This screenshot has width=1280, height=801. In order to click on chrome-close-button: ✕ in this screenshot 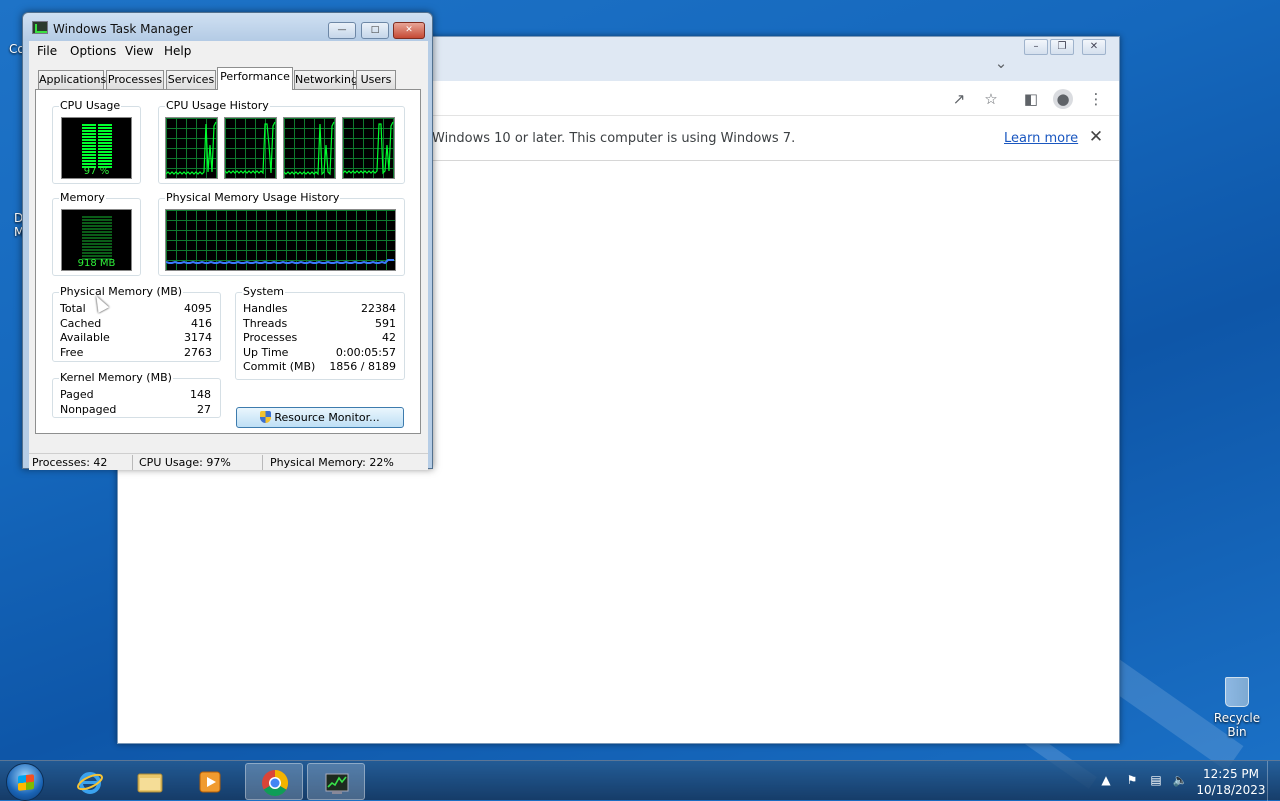, I will do `click(1094, 47)`.